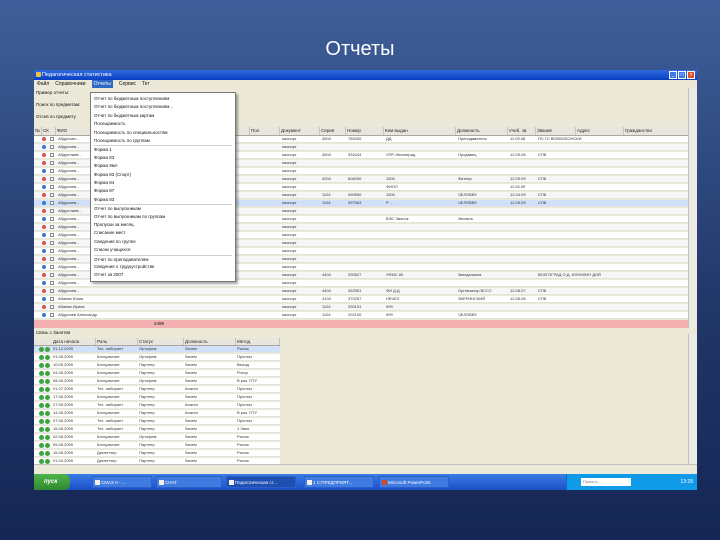 The height and width of the screenshot is (540, 720). Describe the element at coordinates (38, 131) in the screenshot. I see `col-num: №` at that location.